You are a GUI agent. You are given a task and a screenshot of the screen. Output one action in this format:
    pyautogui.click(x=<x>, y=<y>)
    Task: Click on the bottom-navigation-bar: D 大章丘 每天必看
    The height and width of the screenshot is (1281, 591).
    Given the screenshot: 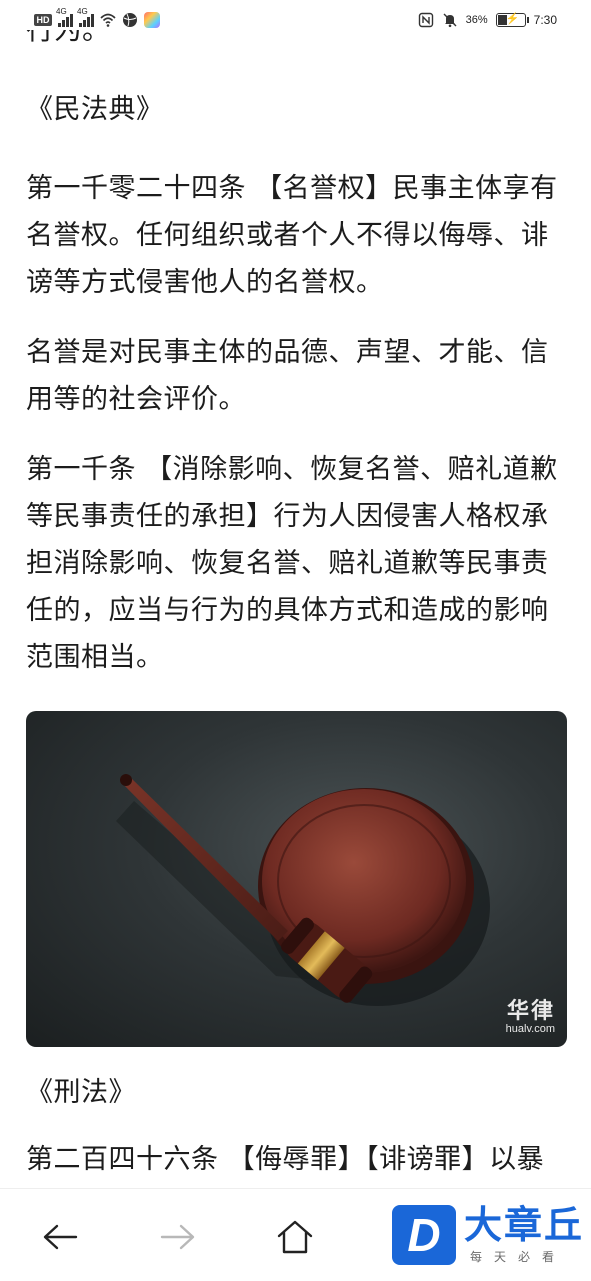 What is the action you would take?
    pyautogui.click(x=295, y=1234)
    